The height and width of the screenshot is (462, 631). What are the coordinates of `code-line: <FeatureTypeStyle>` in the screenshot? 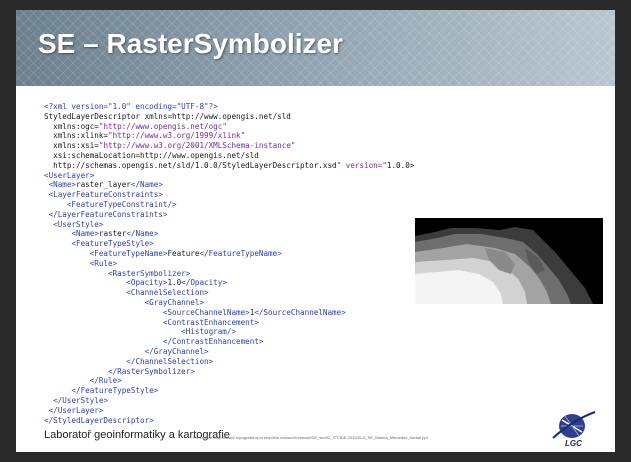 It's located at (112, 244).